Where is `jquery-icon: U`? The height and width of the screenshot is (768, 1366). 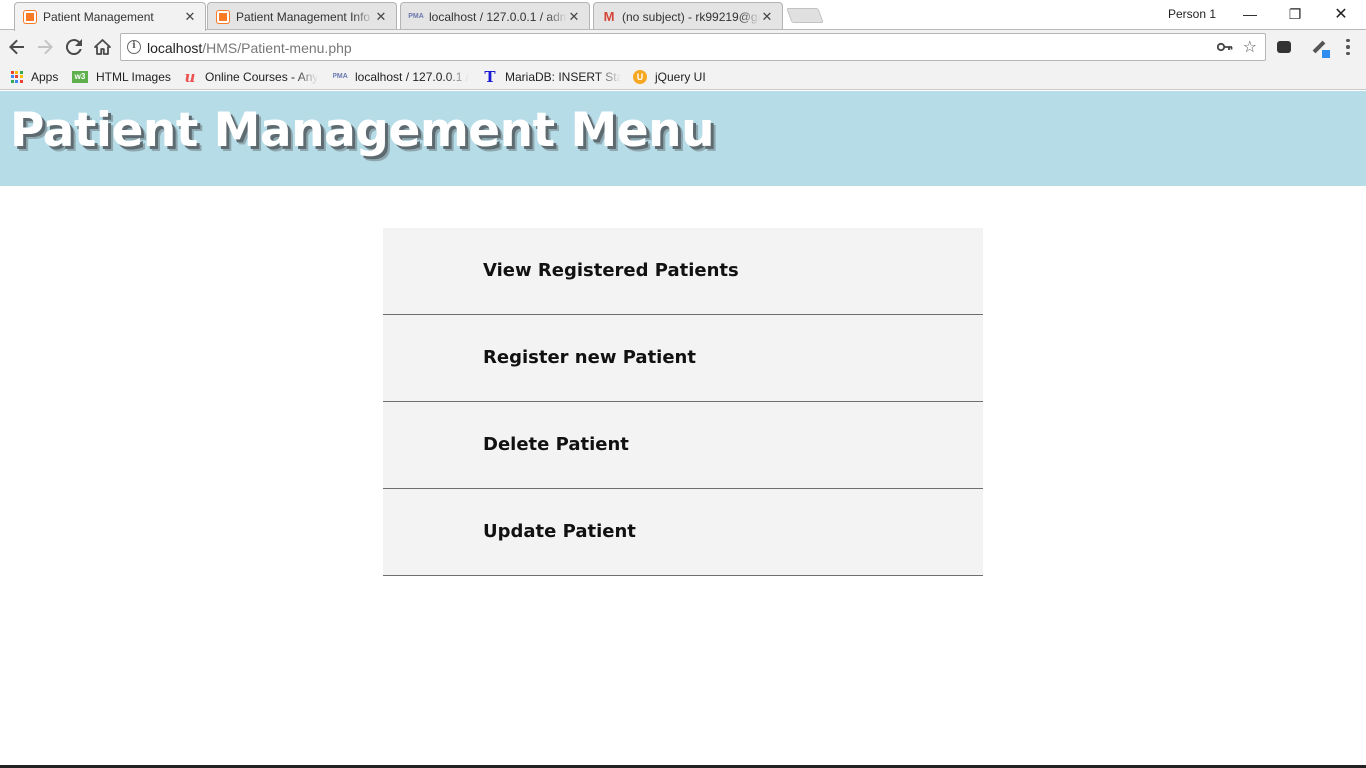 jquery-icon: U is located at coordinates (640, 77).